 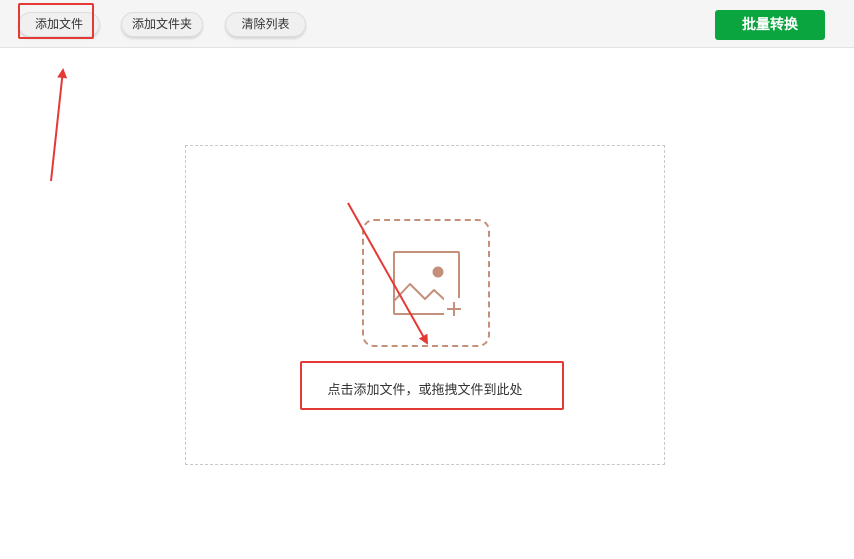 I want to click on upload-icon-box, so click(x=426, y=283).